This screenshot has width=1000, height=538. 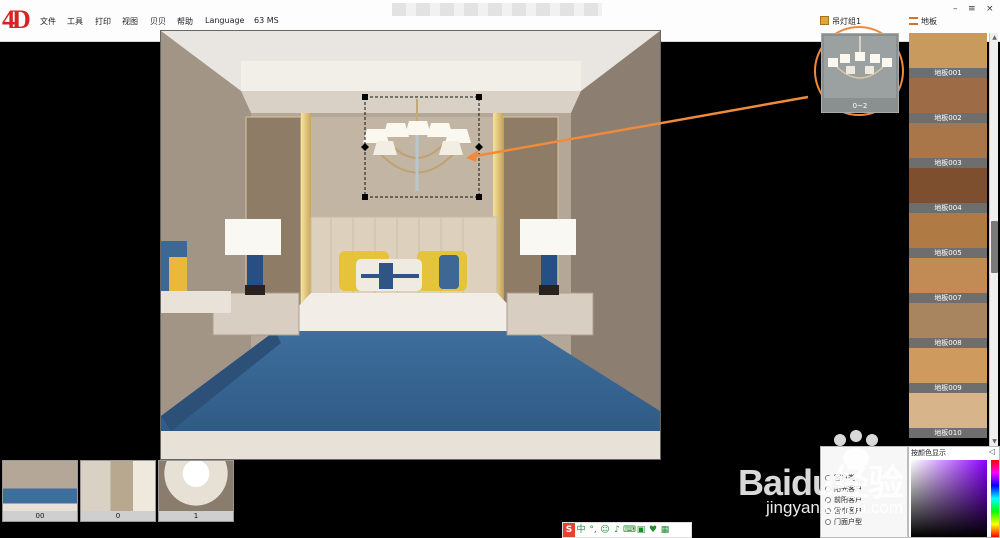 I want to click on app-logo: 4D, so click(x=16, y=19).